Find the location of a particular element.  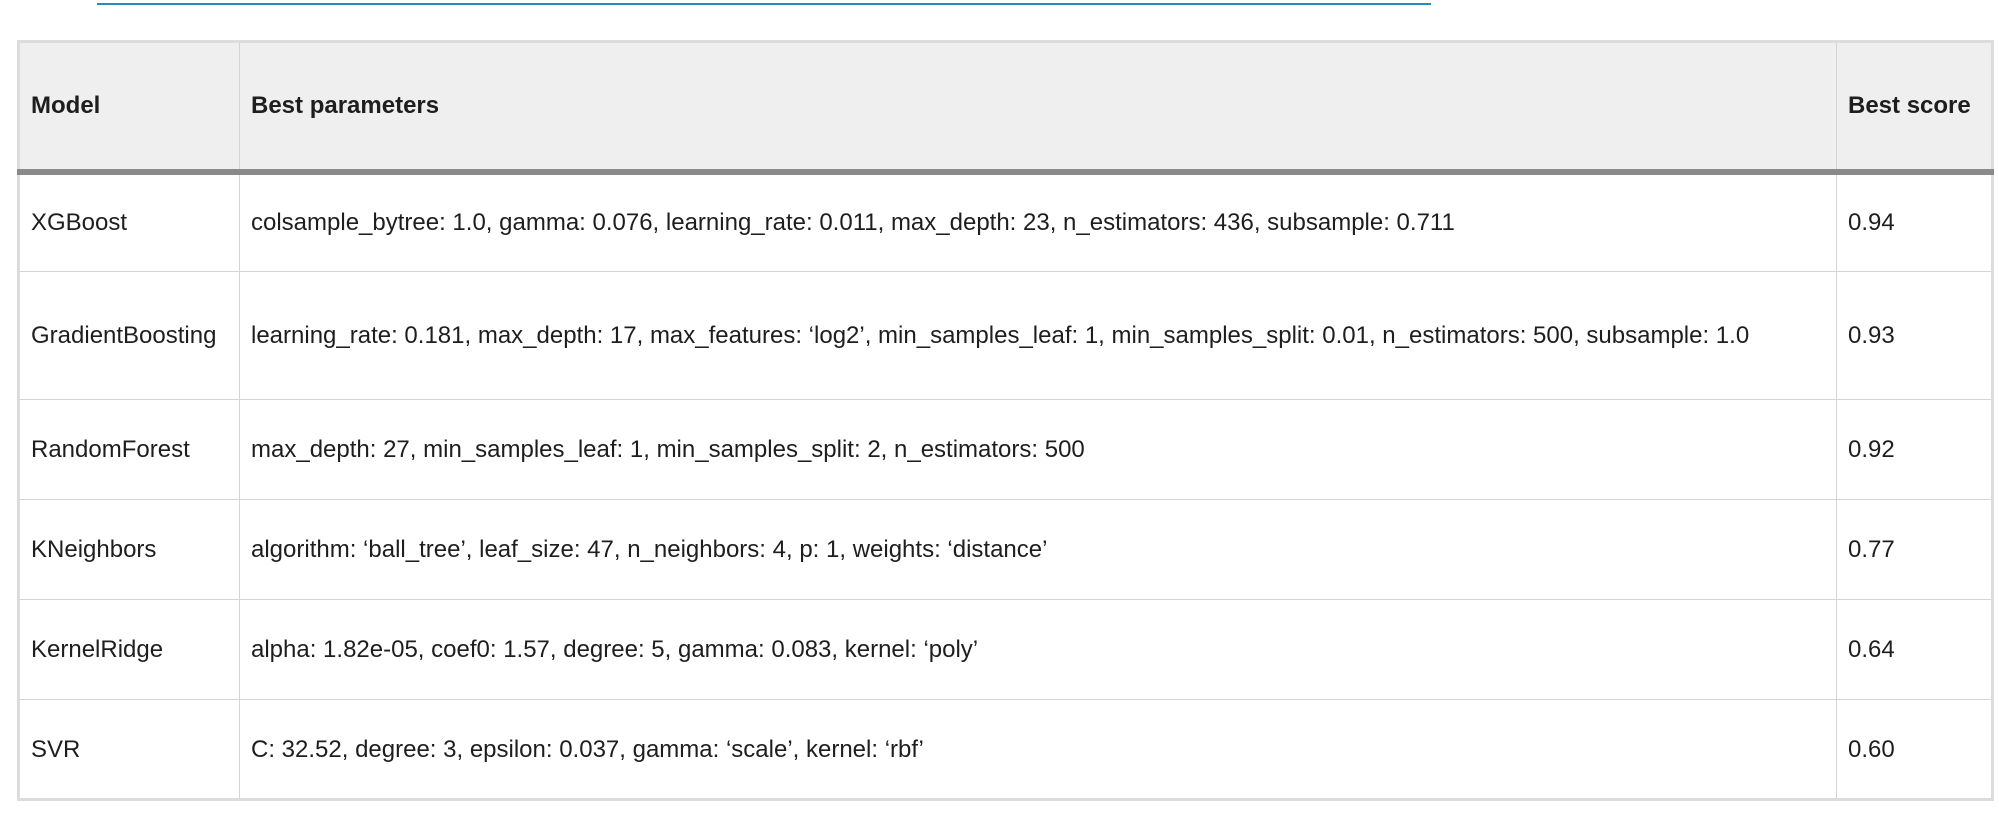

header-best-score: Best score is located at coordinates (1914, 108).